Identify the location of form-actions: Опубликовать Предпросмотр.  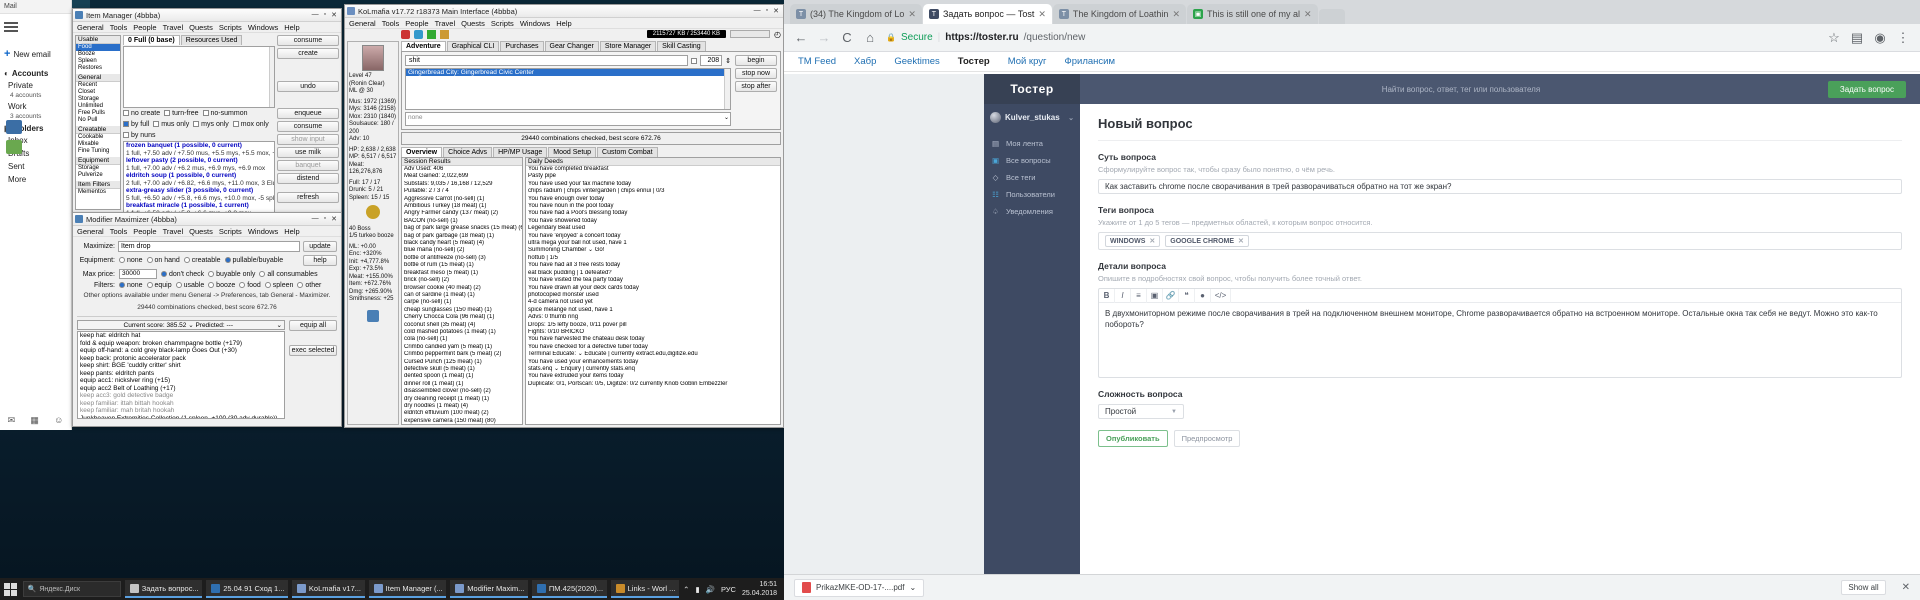
(1500, 438).